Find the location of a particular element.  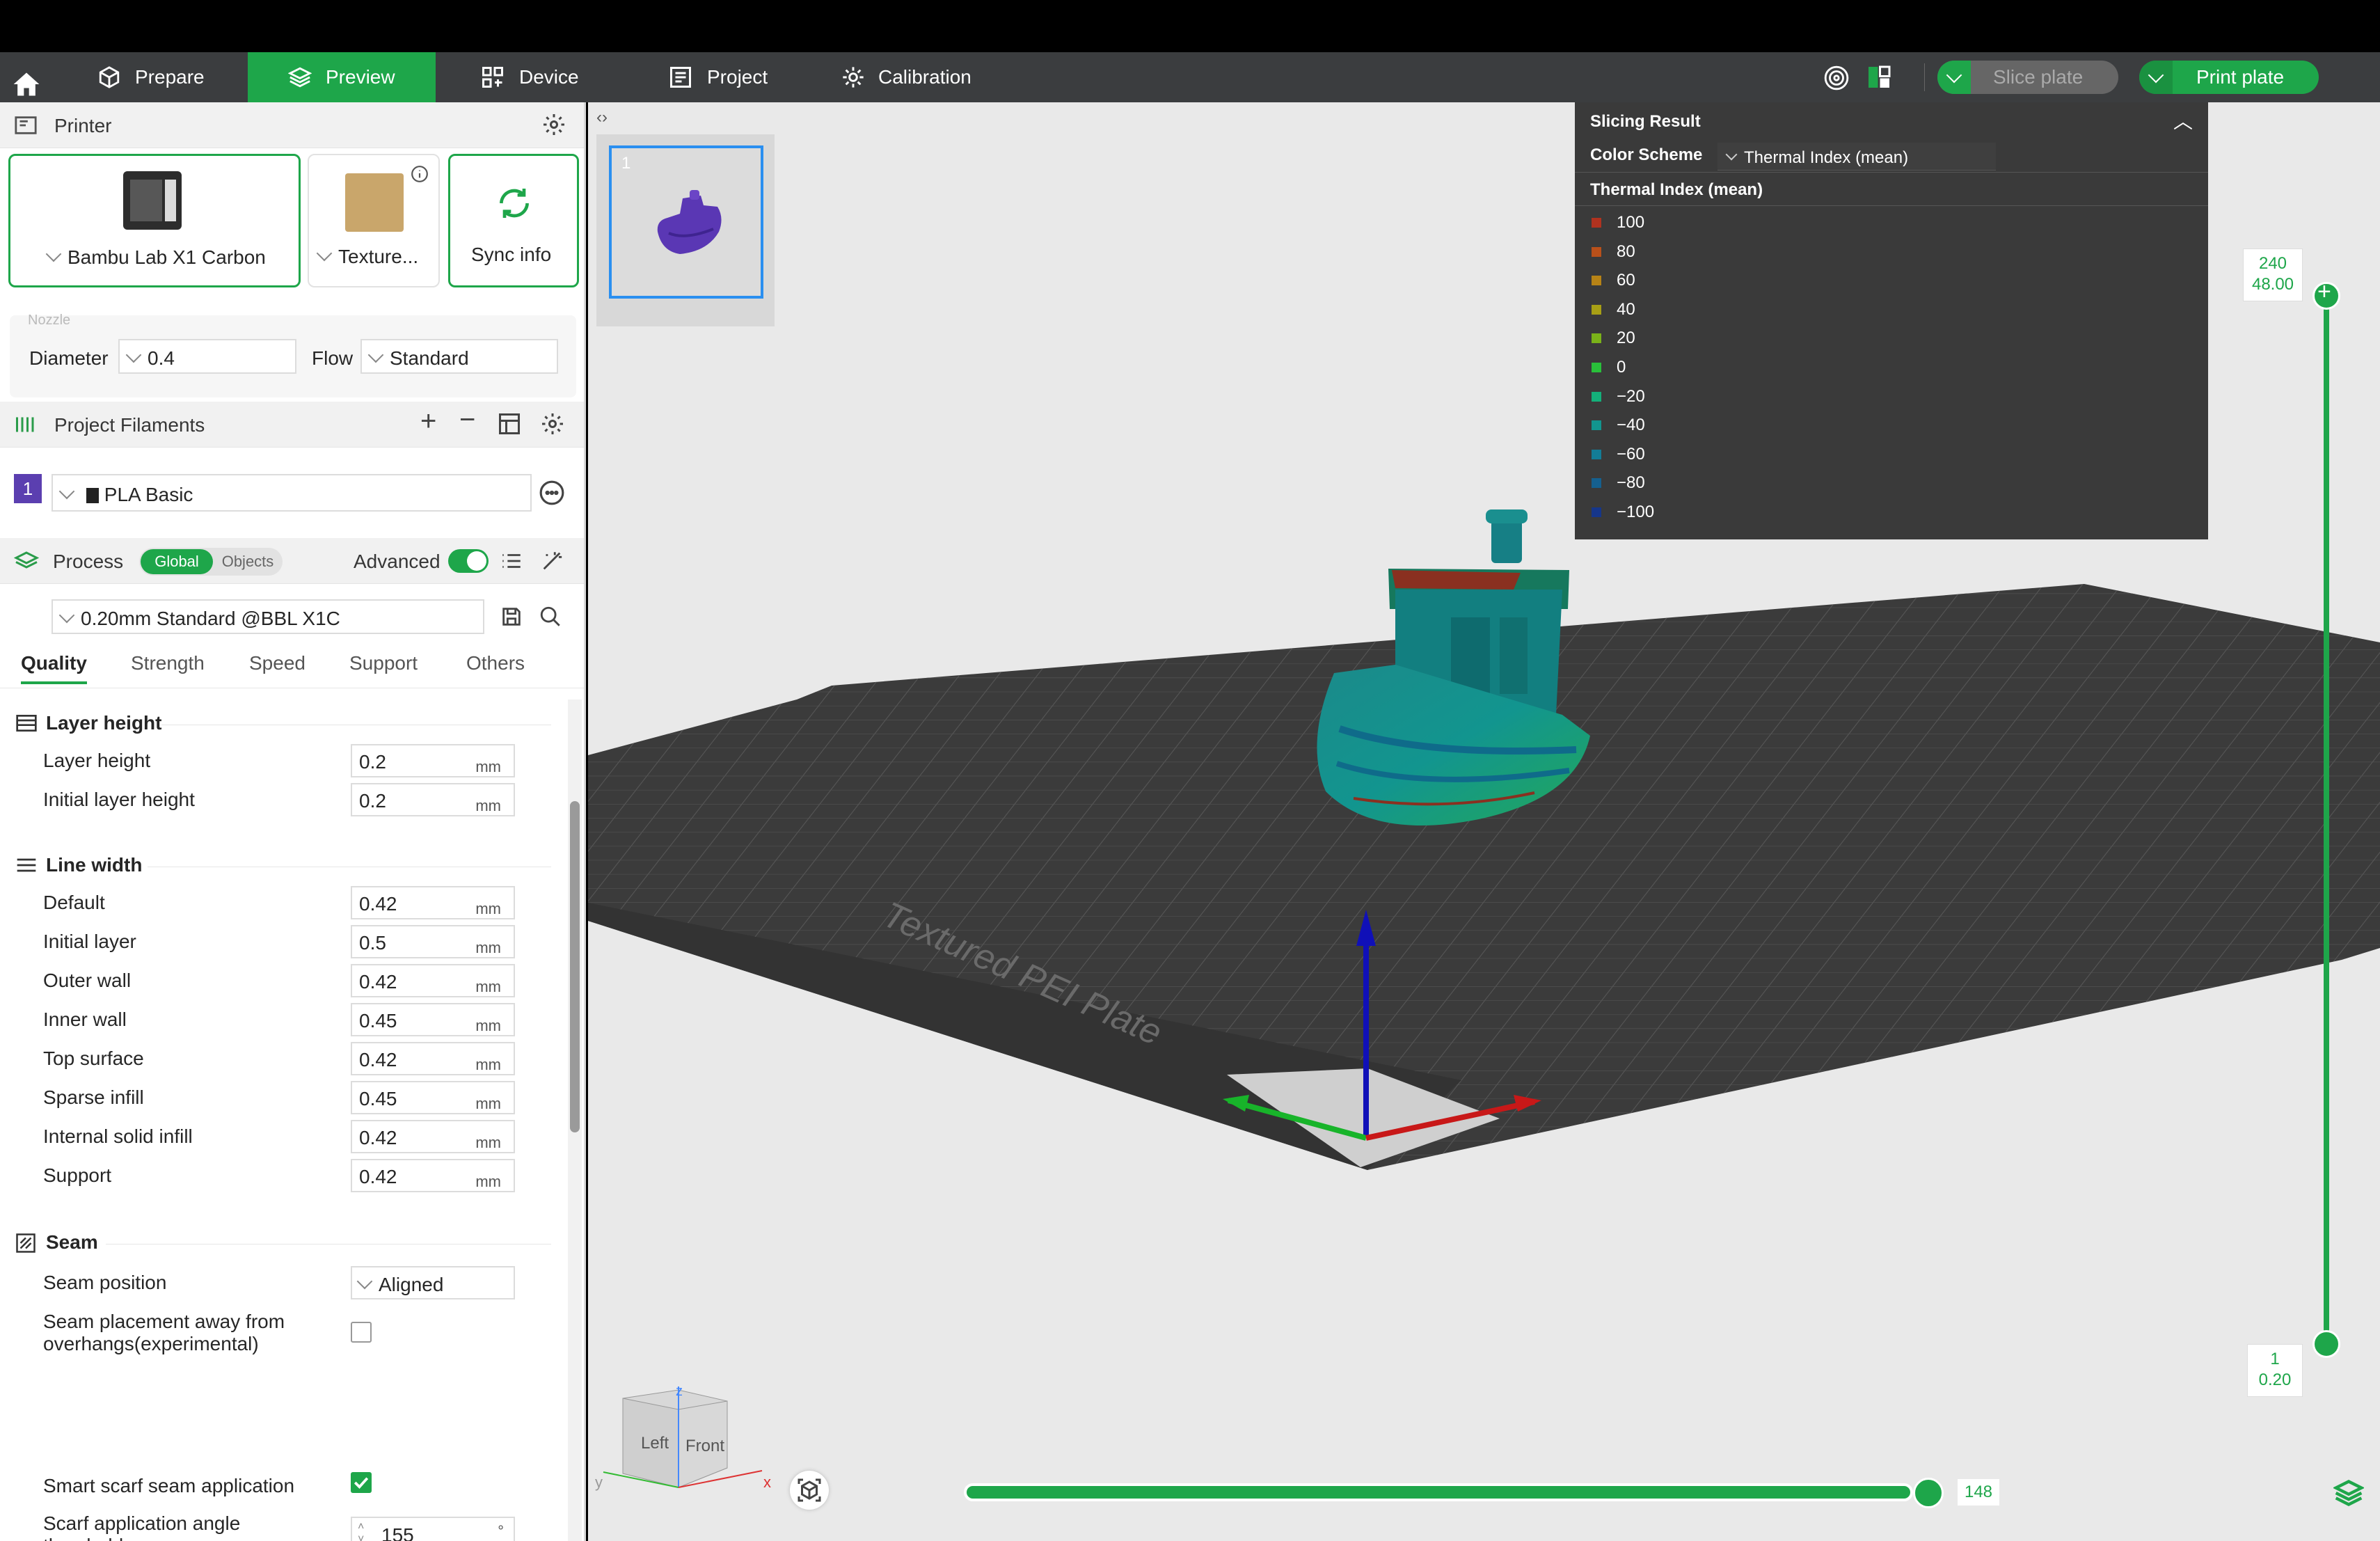

seam-position-label: Seam position is located at coordinates (105, 1282).